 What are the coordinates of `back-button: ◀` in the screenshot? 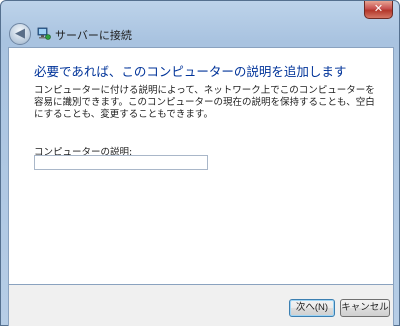 It's located at (20, 34).